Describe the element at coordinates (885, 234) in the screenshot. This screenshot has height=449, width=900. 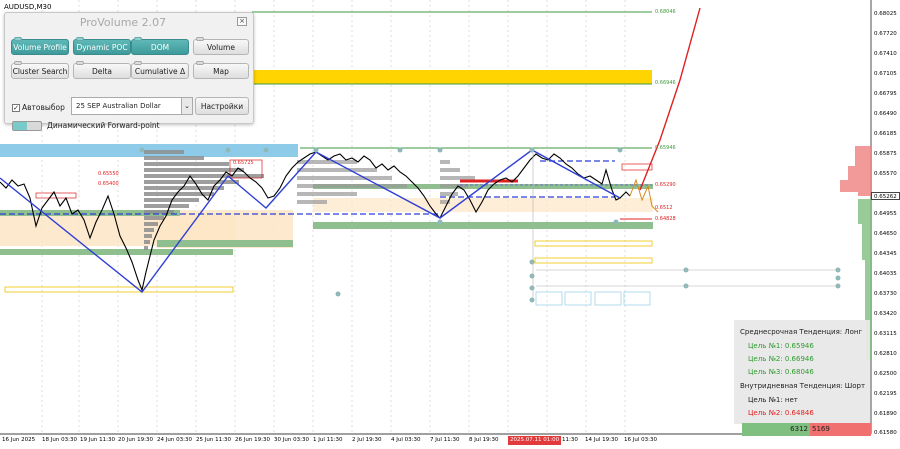
I see `price-tick: 0.64650` at that location.